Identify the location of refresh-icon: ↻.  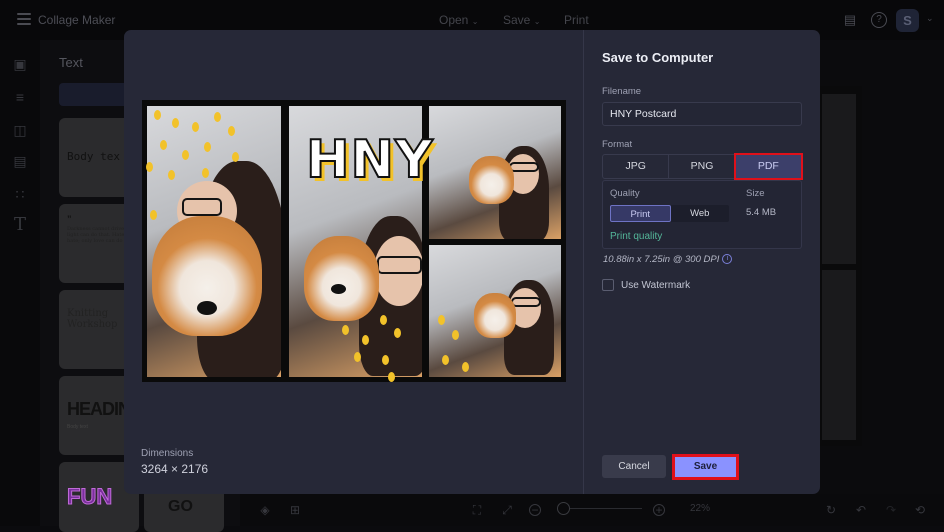
(831, 510).